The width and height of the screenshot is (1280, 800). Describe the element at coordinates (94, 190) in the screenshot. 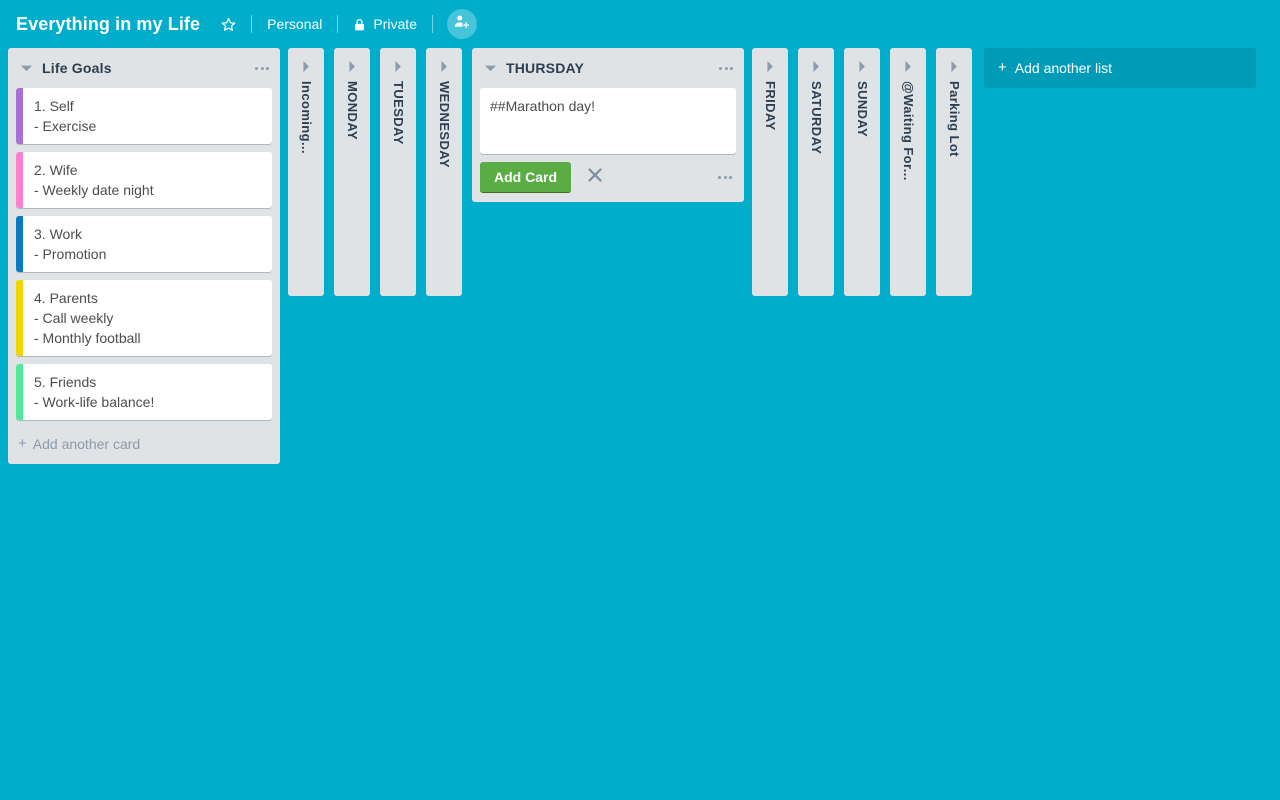

I see `card-detail: - Weekly date night` at that location.